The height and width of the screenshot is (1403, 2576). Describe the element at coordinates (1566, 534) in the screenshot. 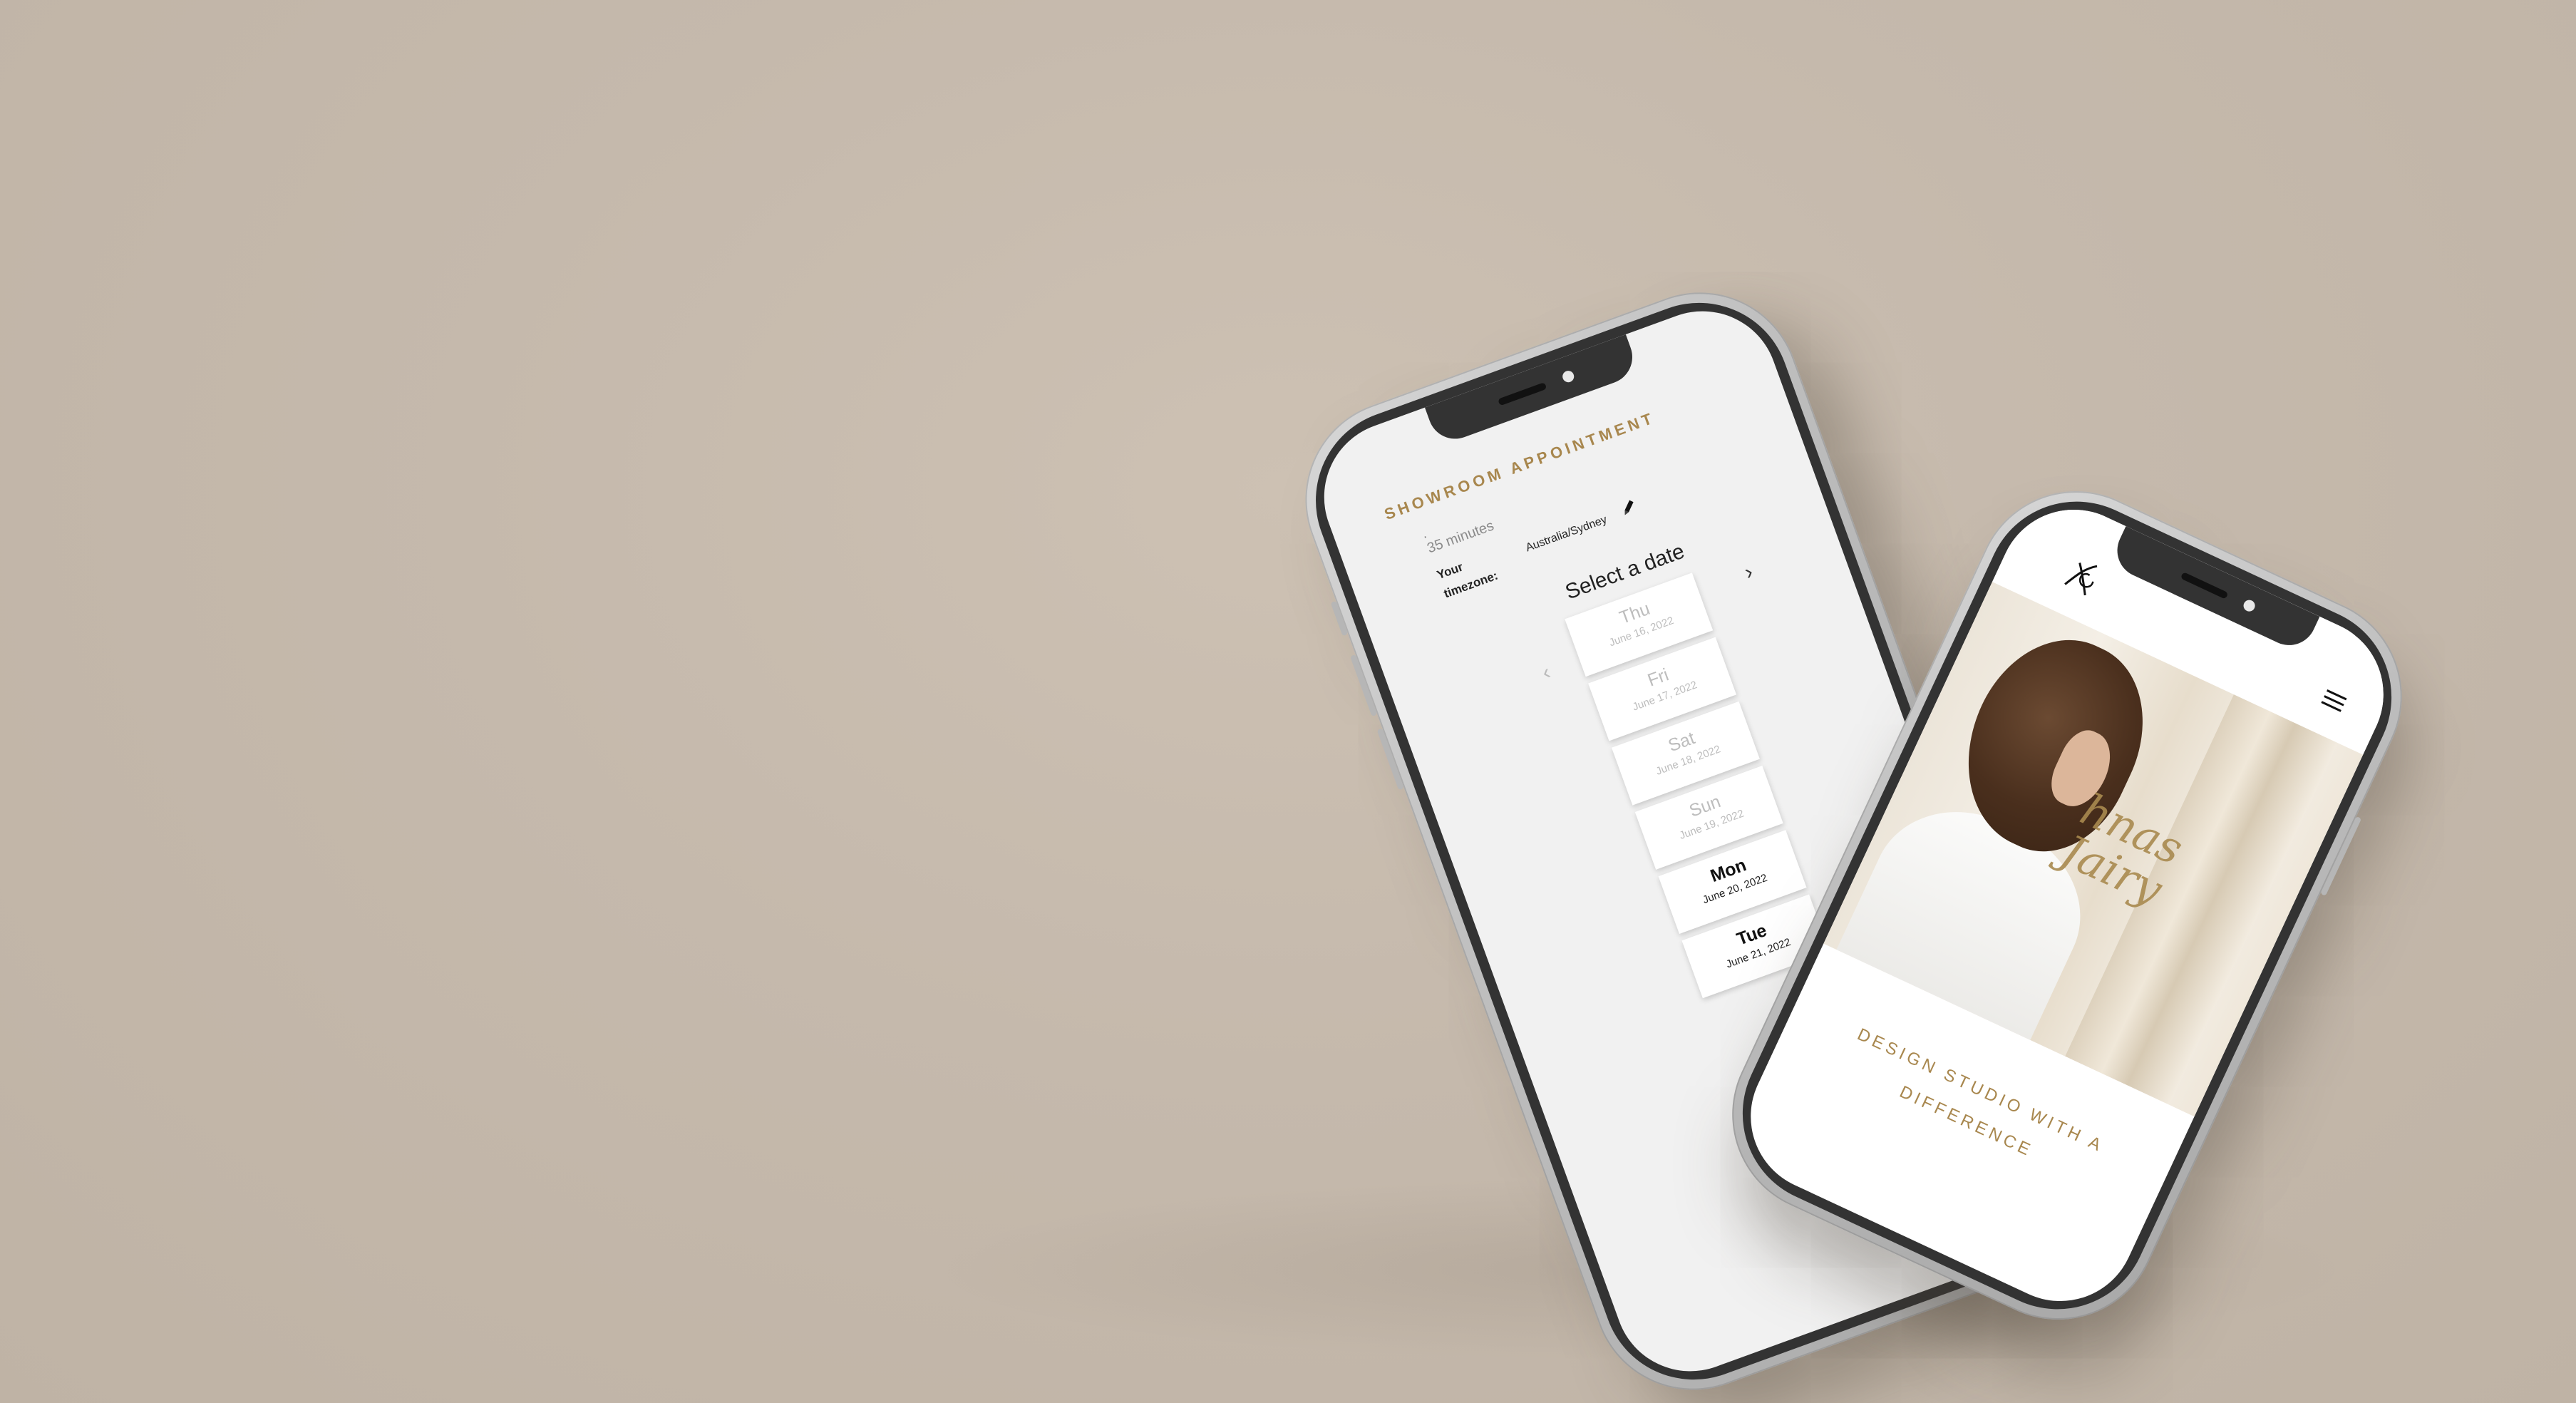

I see `timezone-value: Australia/Sydney` at that location.